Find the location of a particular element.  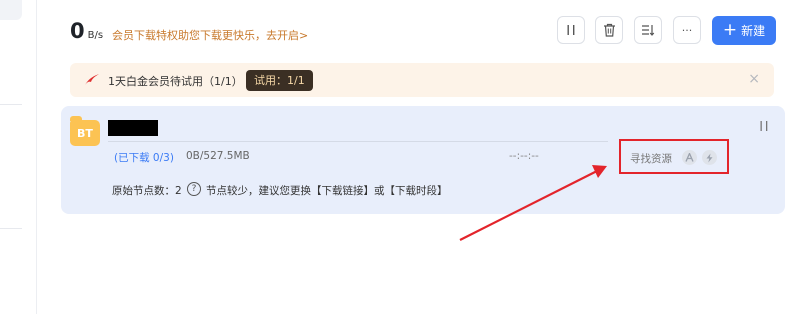

trial-badge: 试用：1/1 is located at coordinates (279, 80).